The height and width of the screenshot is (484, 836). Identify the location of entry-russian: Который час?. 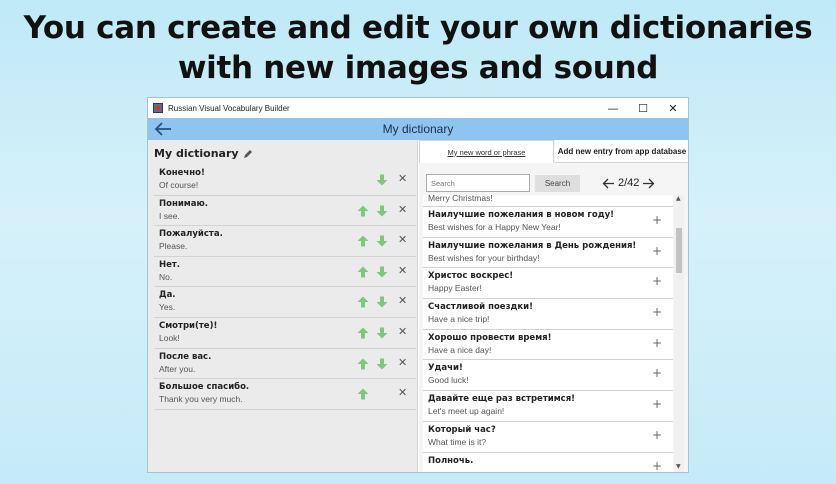
(462, 429).